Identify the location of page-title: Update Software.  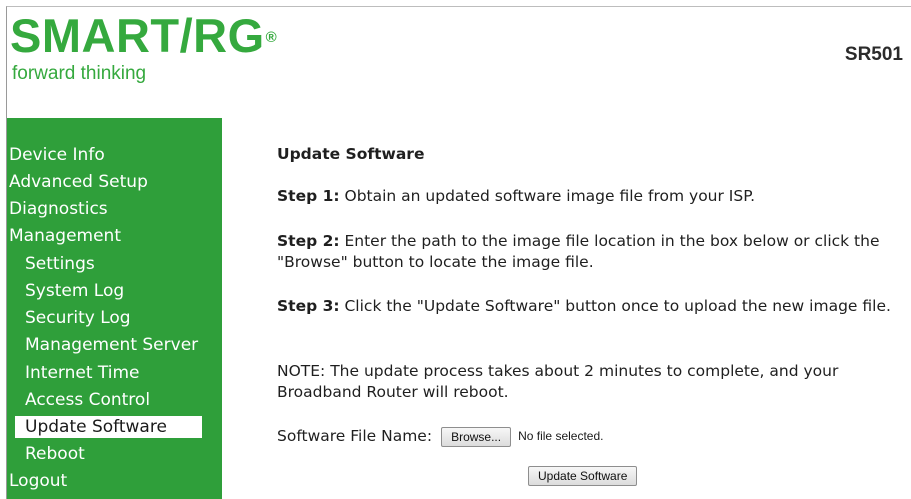
(351, 154).